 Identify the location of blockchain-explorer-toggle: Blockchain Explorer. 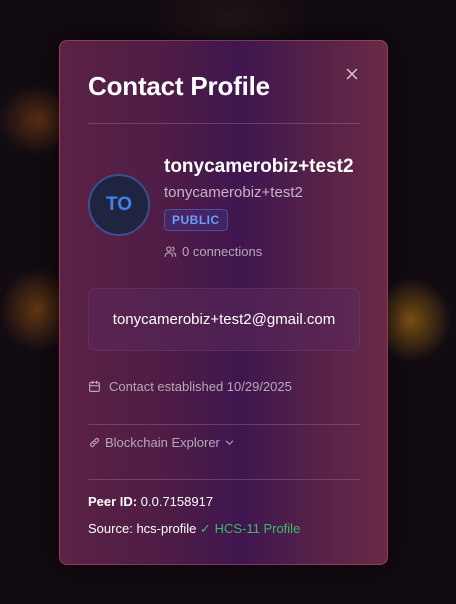
(161, 442).